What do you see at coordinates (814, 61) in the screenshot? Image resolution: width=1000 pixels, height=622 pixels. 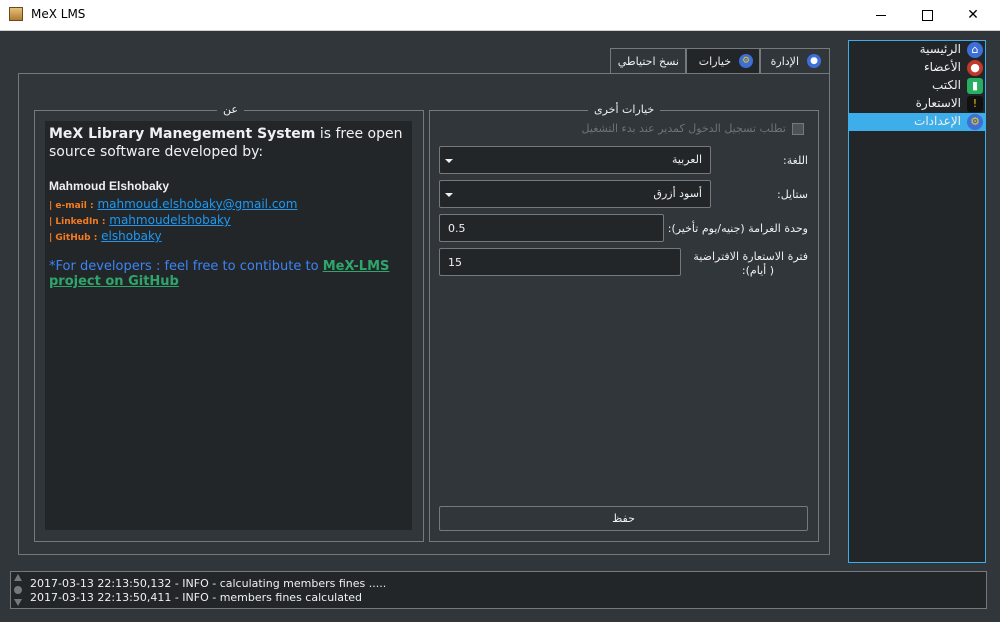 I see `user-icon: ●` at bounding box center [814, 61].